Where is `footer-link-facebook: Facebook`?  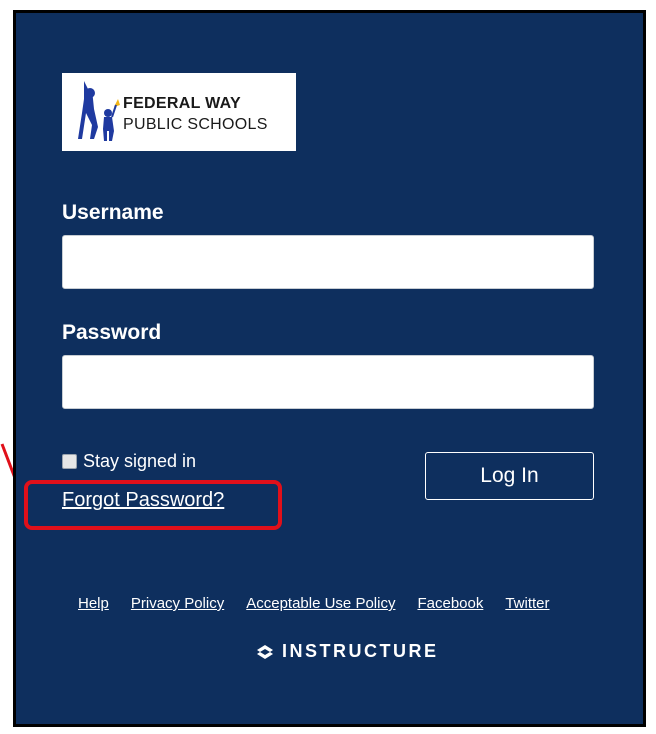 footer-link-facebook: Facebook is located at coordinates (450, 603).